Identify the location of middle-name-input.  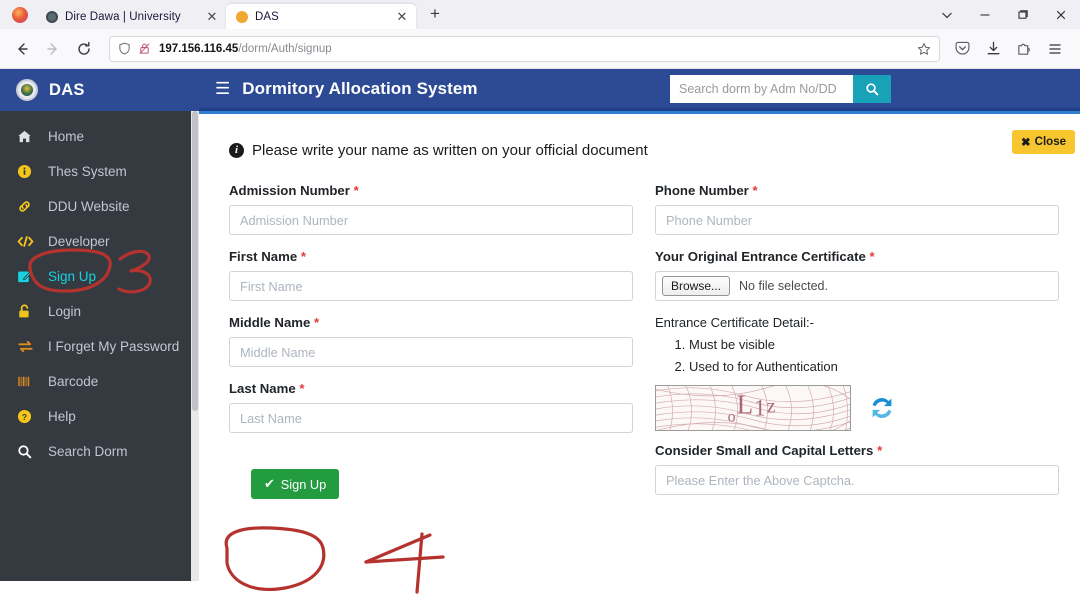
(431, 352).